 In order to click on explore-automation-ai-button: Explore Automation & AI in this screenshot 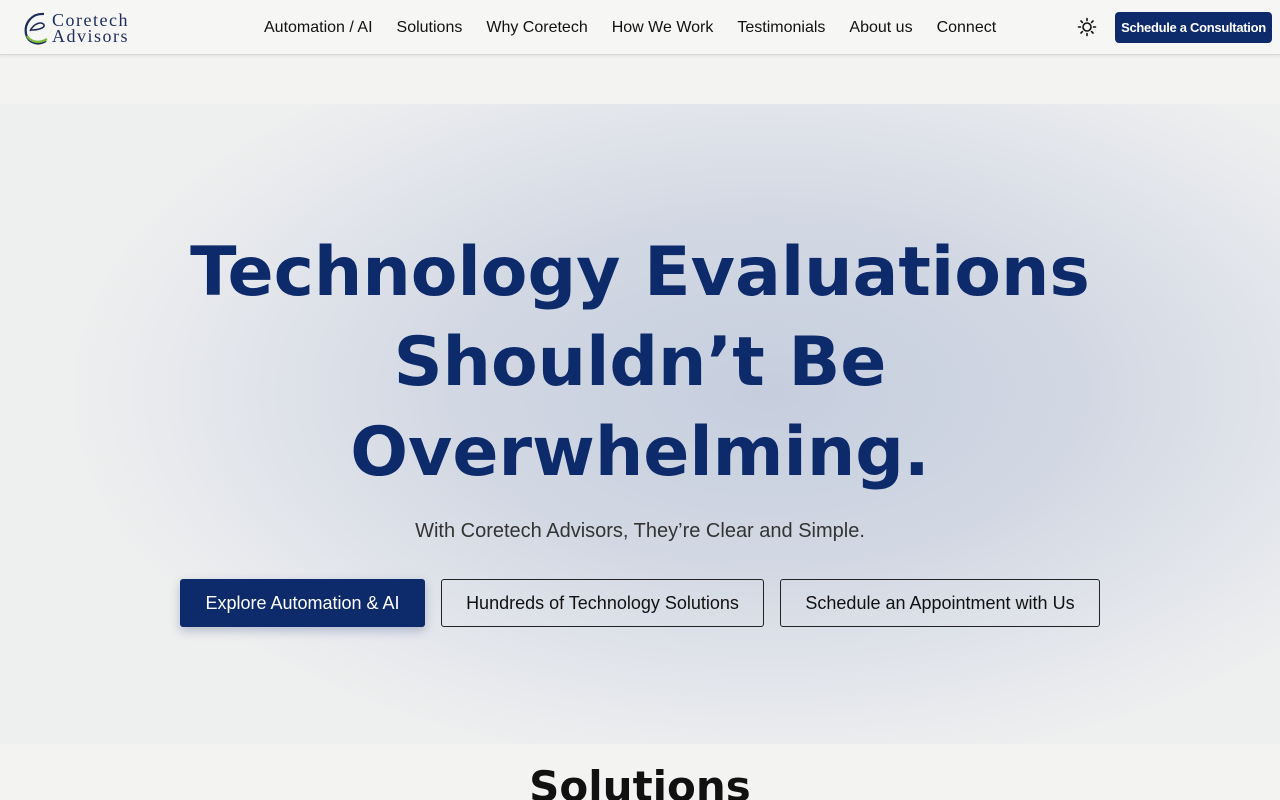, I will do `click(302, 603)`.